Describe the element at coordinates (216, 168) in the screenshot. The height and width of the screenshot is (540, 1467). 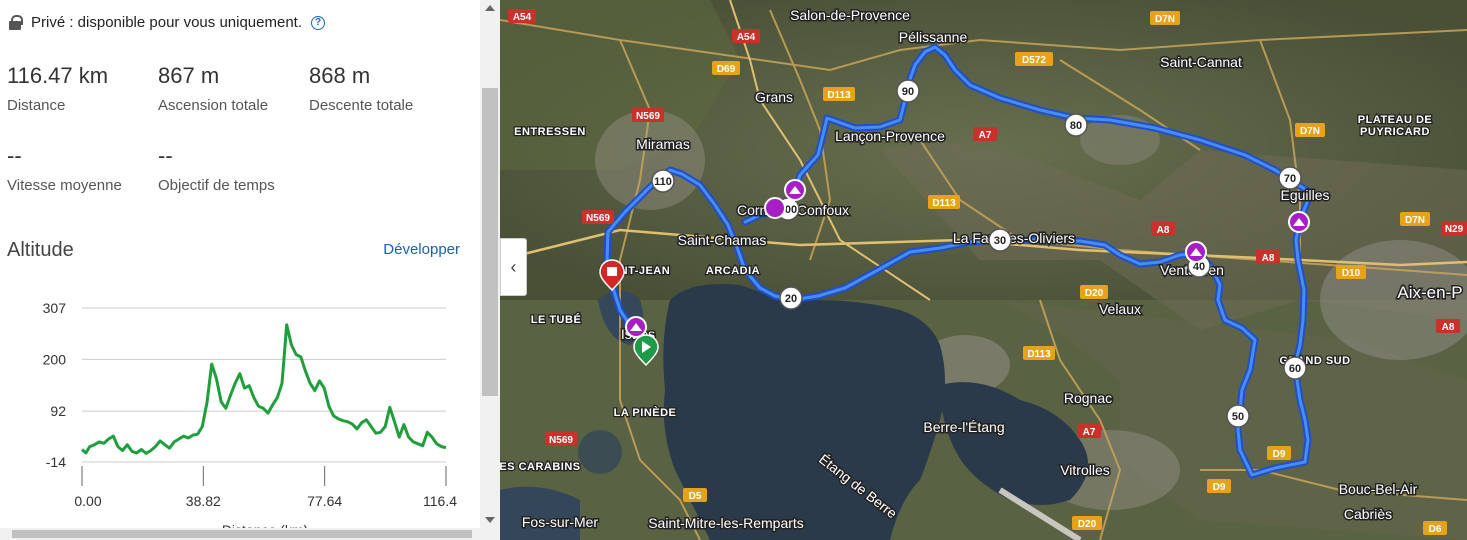
I see `stat-time-goal: -- Objectif de temps` at that location.